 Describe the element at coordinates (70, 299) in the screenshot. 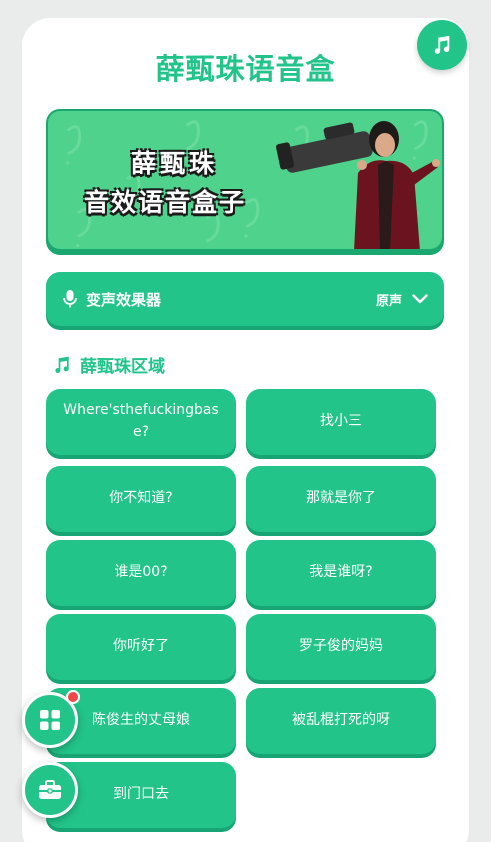

I see `microphone-icon` at that location.